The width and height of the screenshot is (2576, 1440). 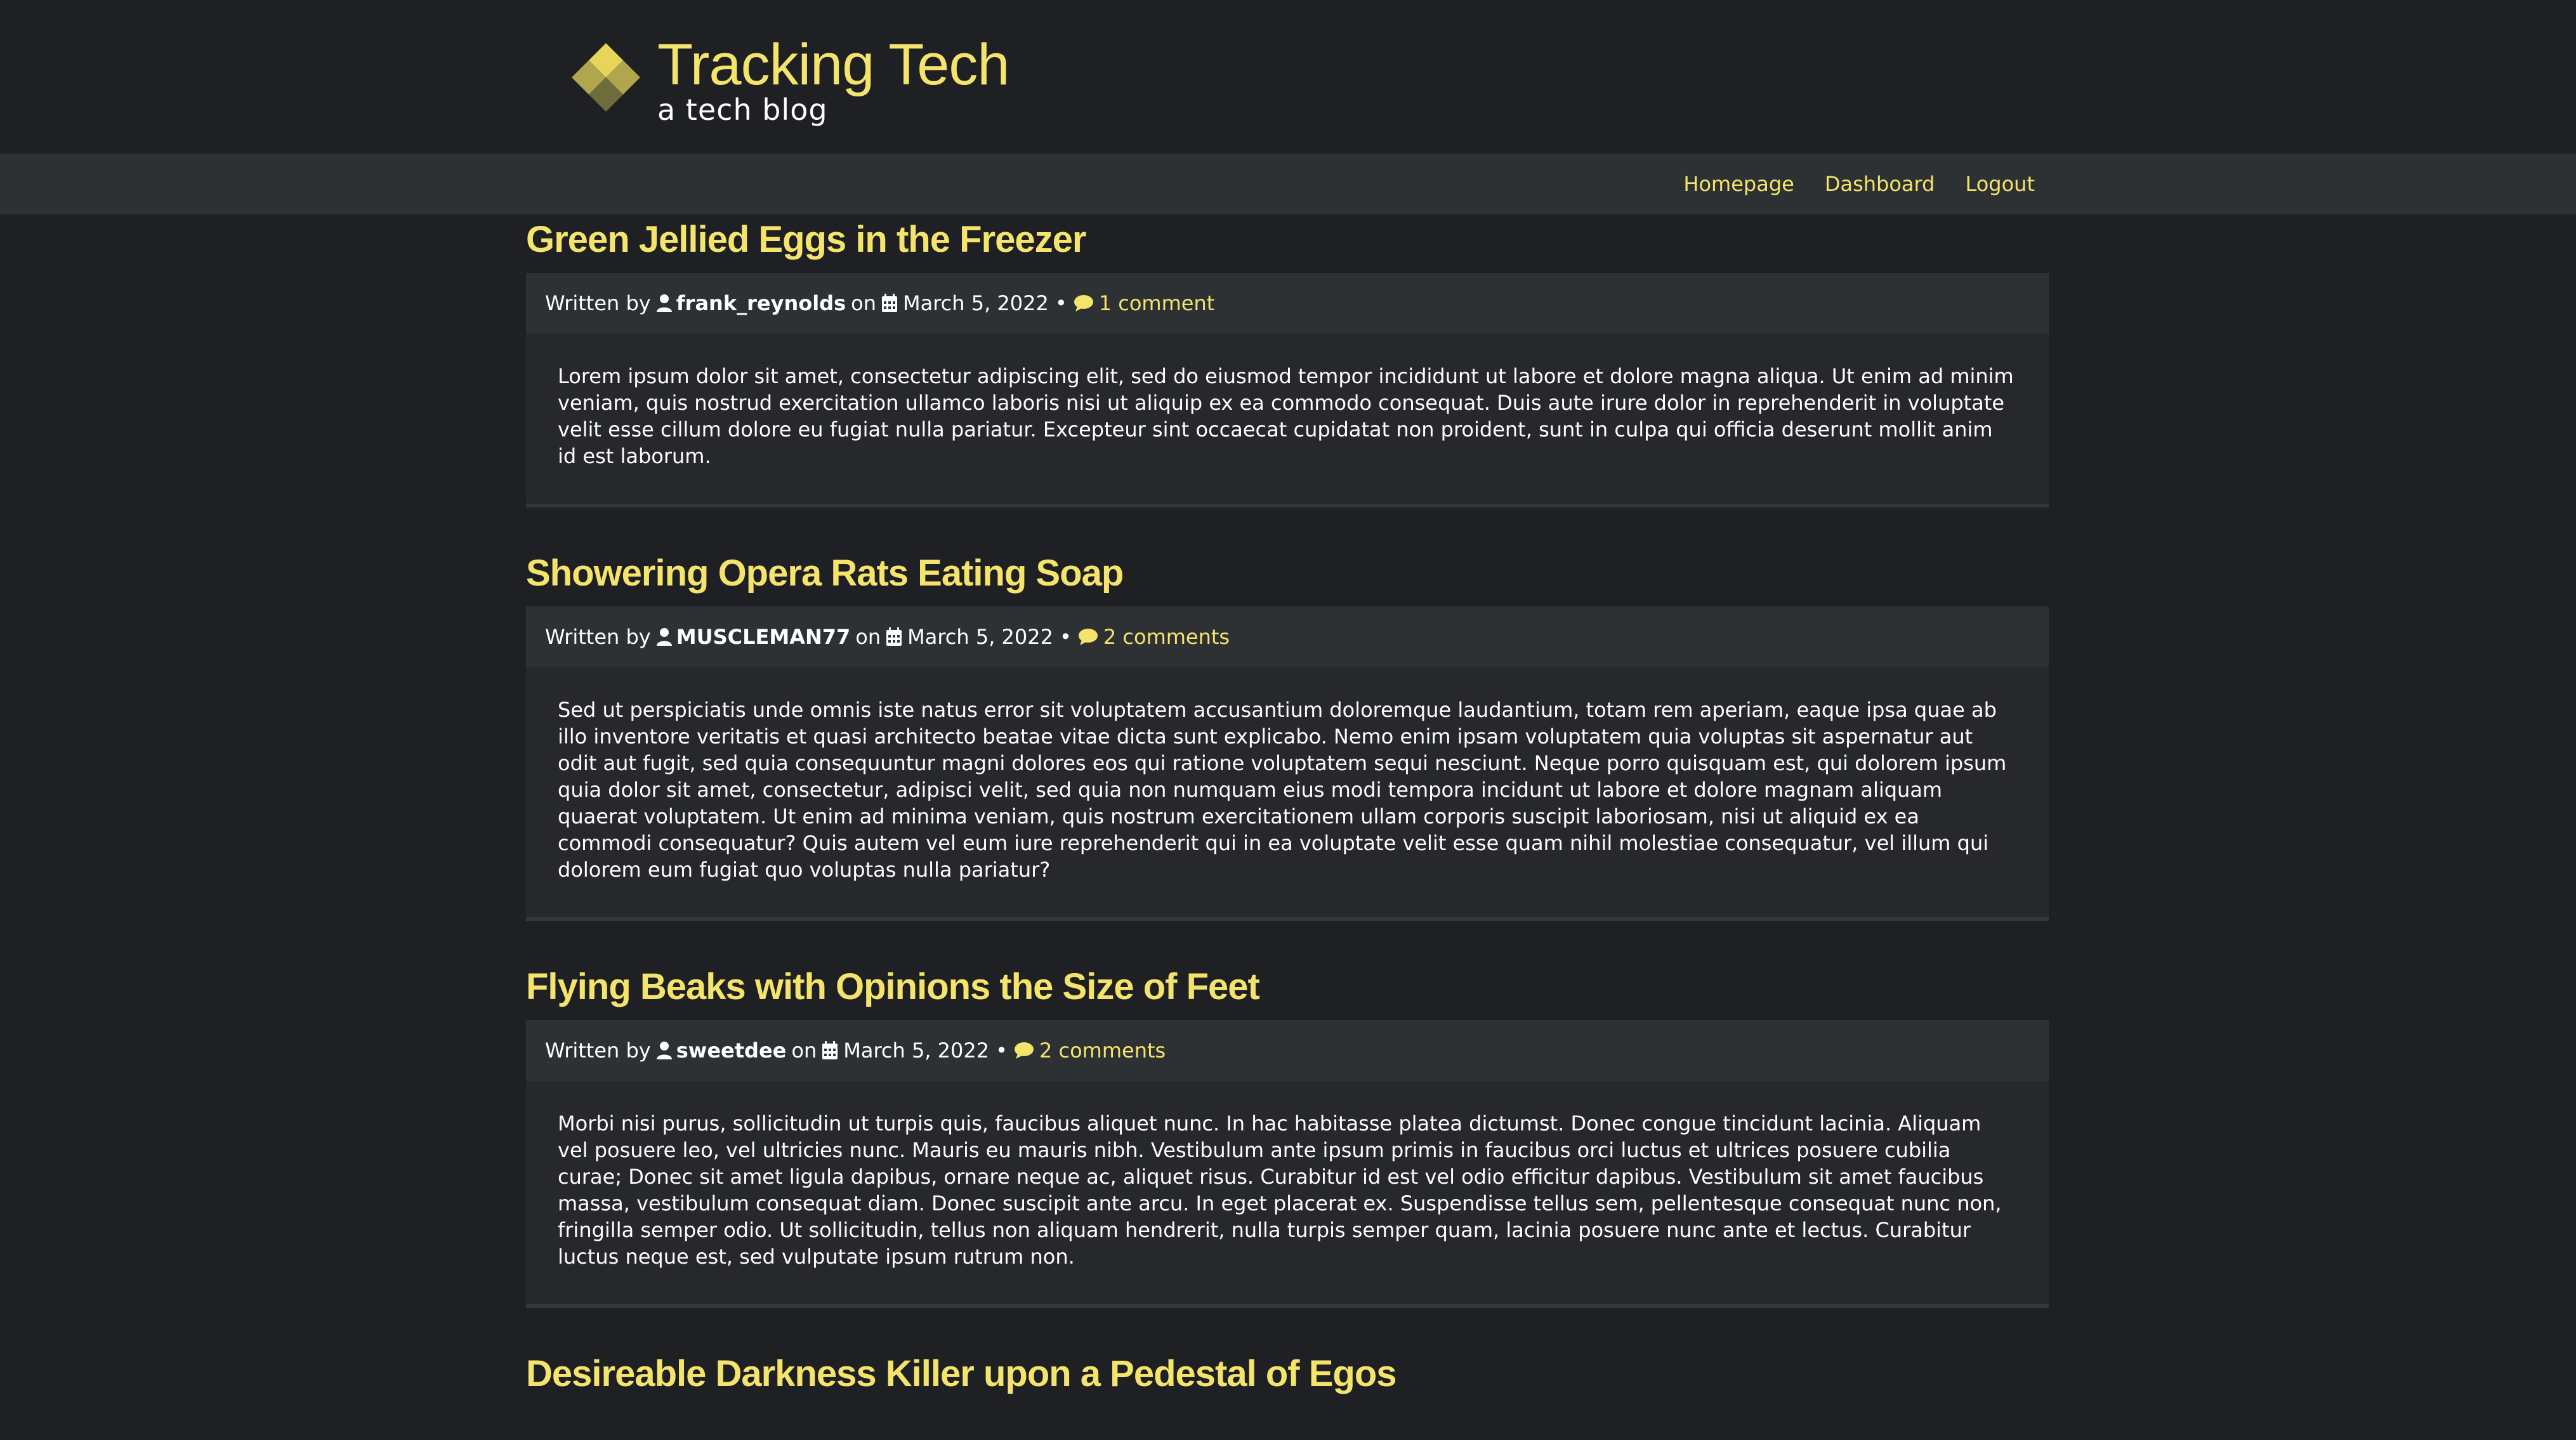 I want to click on navbar: Homepage Dashboard Logout, so click(x=1288, y=184).